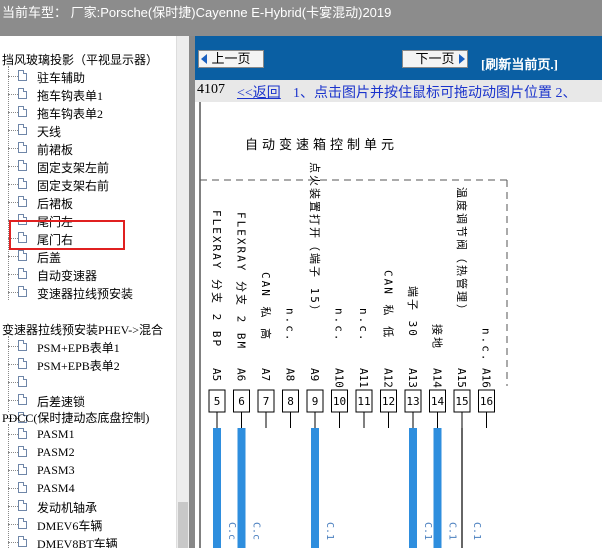 The width and height of the screenshot is (602, 548). Describe the element at coordinates (290, 401) in the screenshot. I see `pin-number: 8` at that location.